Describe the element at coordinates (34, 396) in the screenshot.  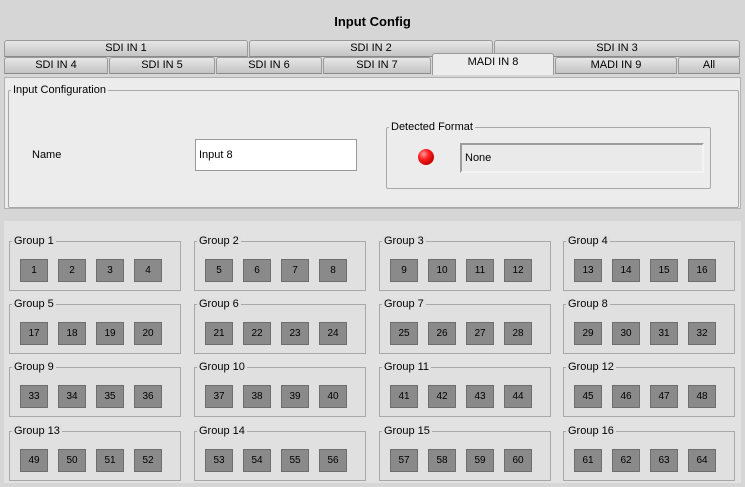
I see `channel-button: 33` at that location.